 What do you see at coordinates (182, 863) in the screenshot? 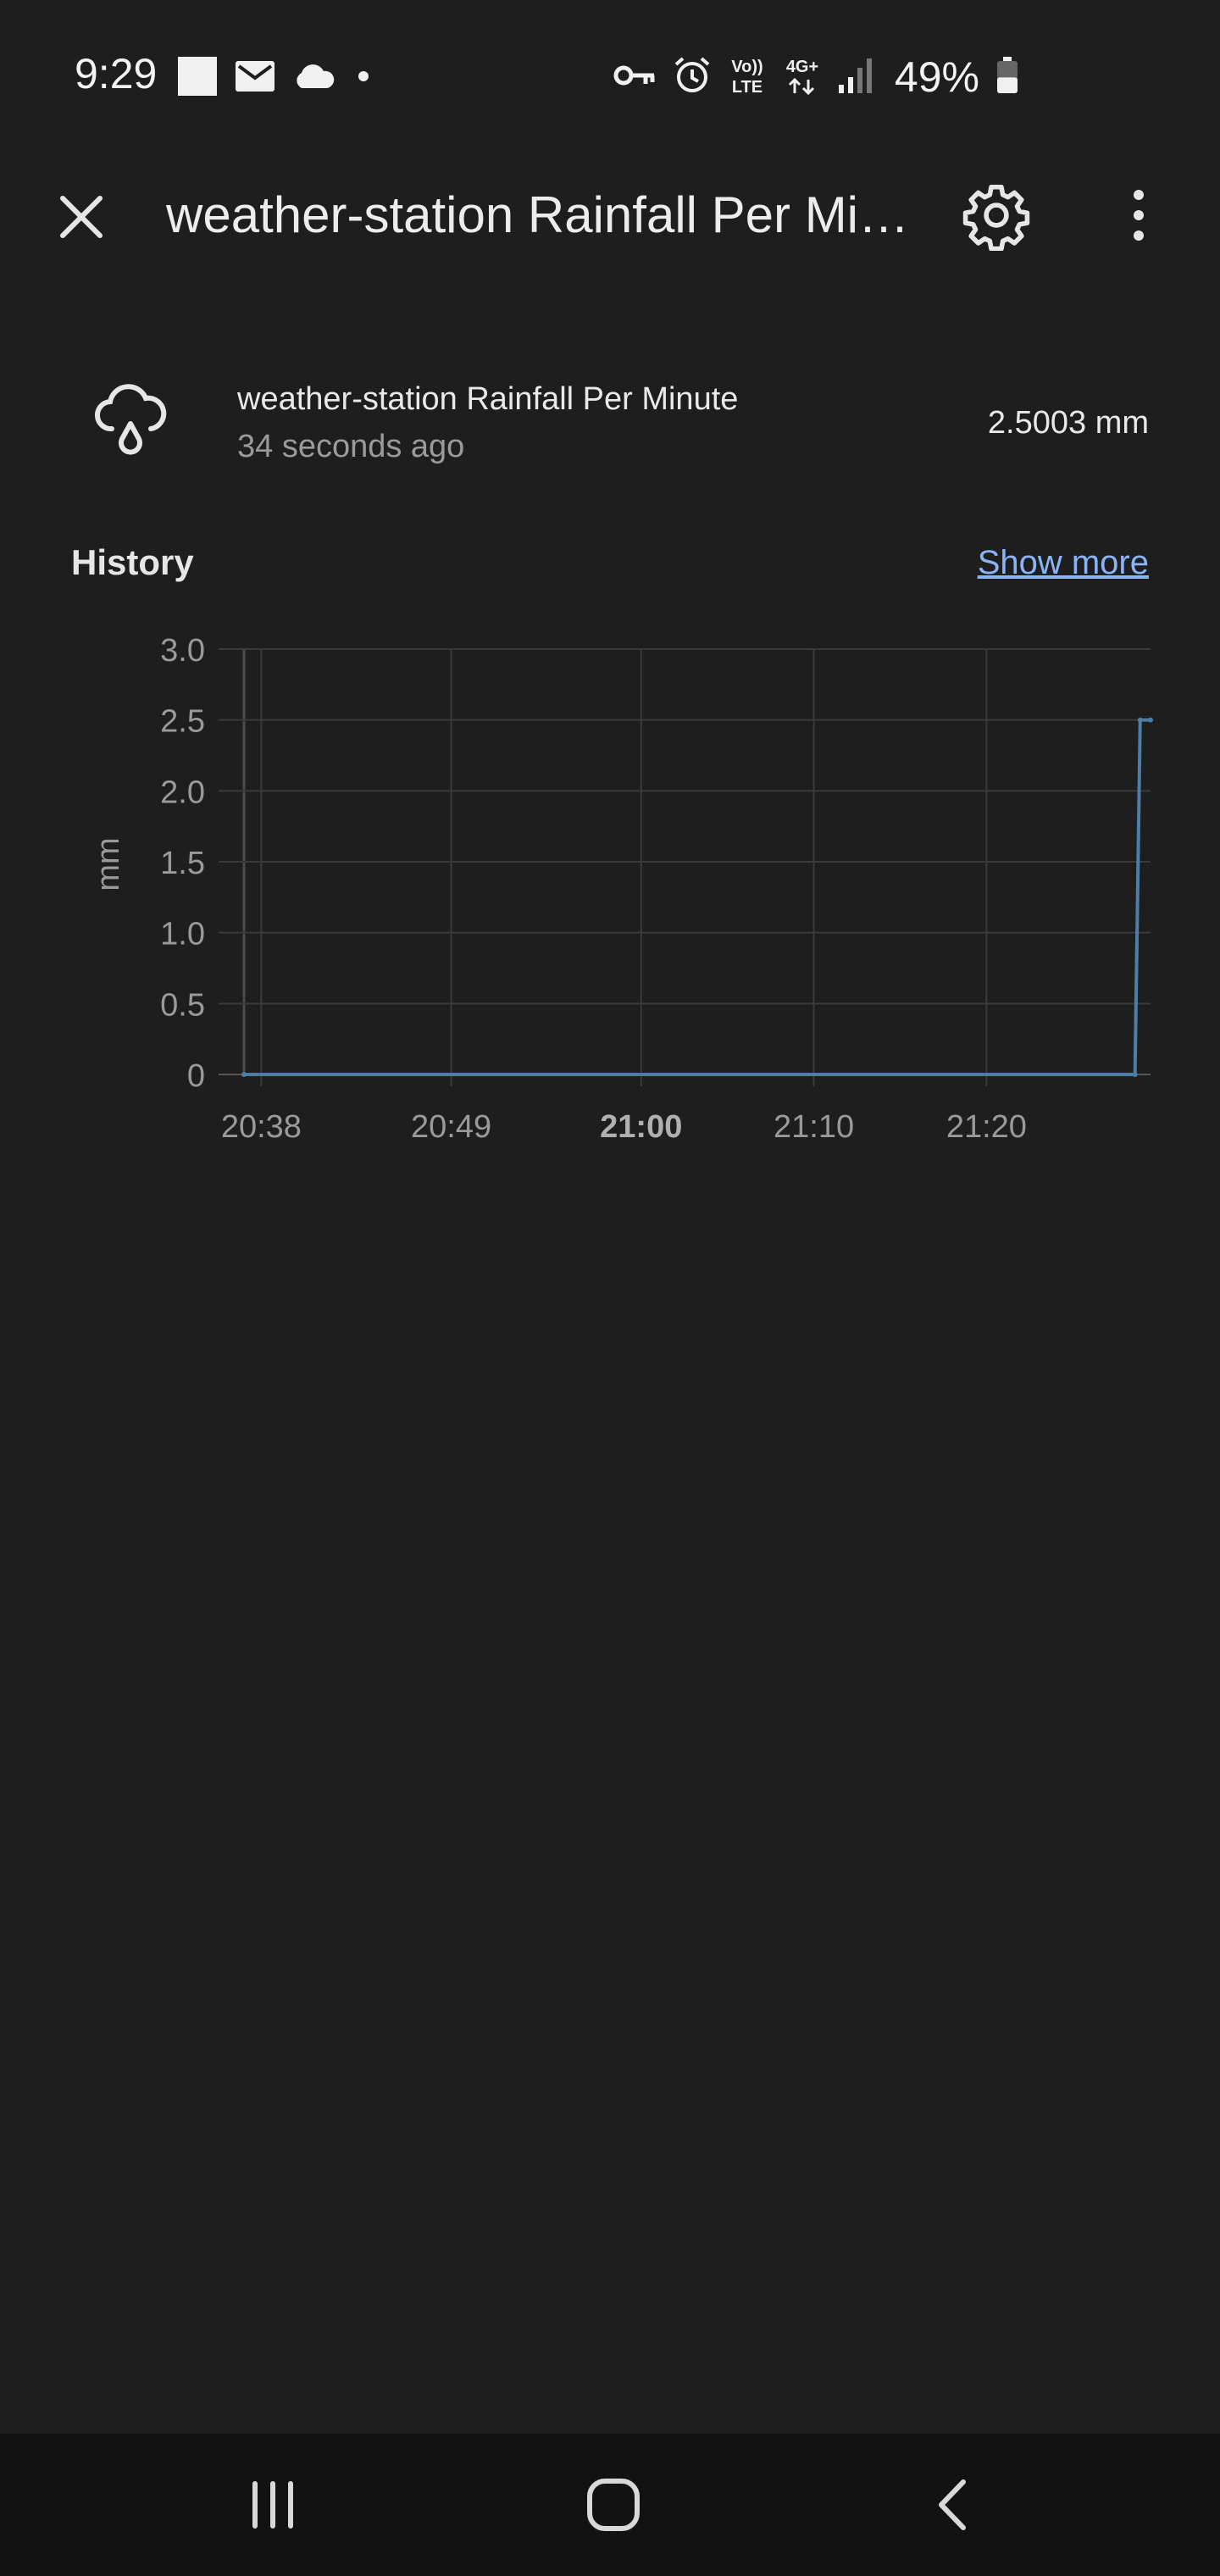
I see `y-tick-label: 1.5` at bounding box center [182, 863].